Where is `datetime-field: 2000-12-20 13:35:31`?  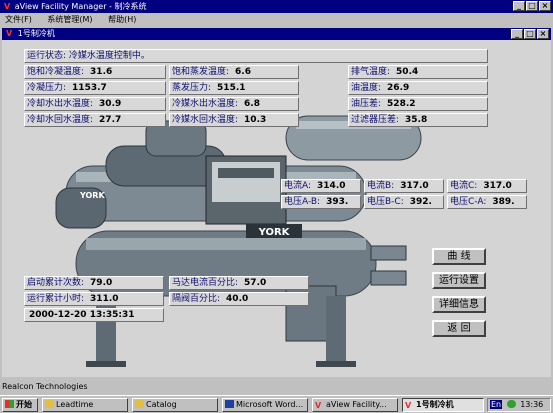 datetime-field: 2000-12-20 13:35:31 is located at coordinates (94, 315).